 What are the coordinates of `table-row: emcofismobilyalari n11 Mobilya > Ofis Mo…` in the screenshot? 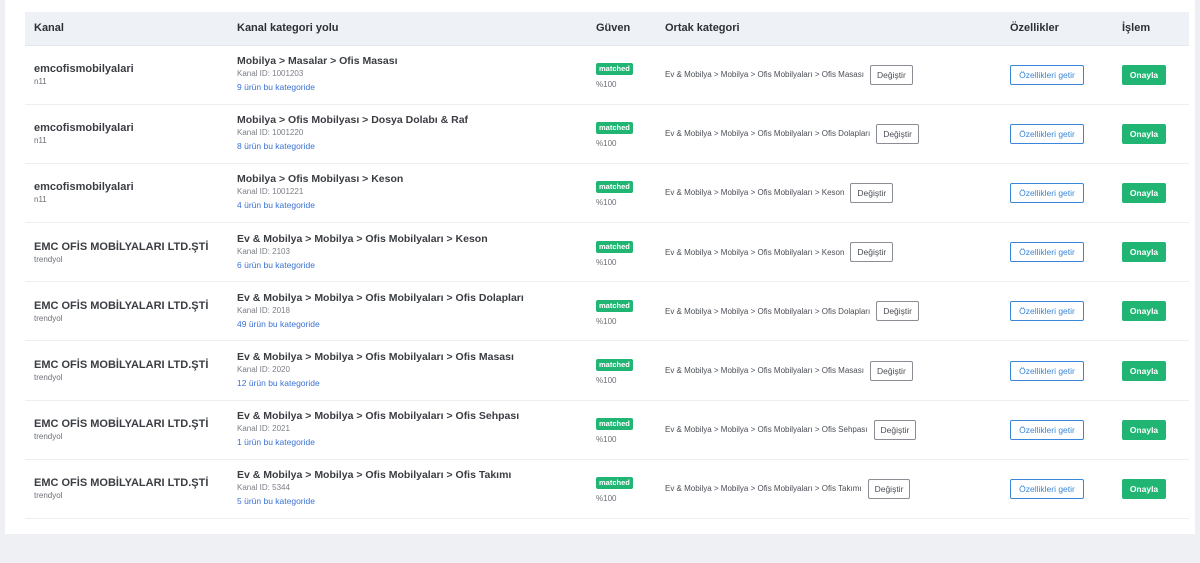 It's located at (607, 193).